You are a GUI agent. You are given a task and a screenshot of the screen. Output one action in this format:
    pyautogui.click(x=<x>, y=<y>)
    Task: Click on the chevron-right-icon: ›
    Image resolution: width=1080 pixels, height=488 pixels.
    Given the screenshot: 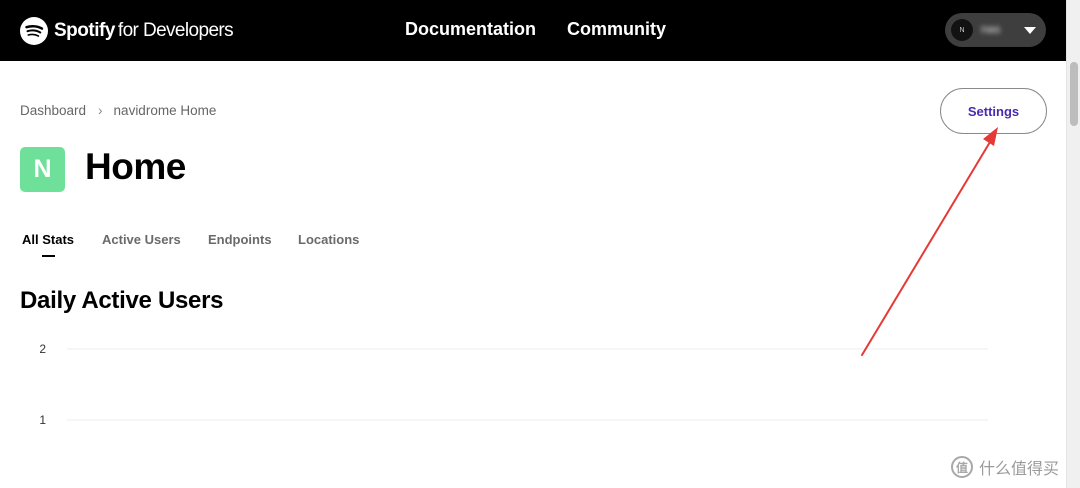 What is the action you would take?
    pyautogui.click(x=100, y=110)
    